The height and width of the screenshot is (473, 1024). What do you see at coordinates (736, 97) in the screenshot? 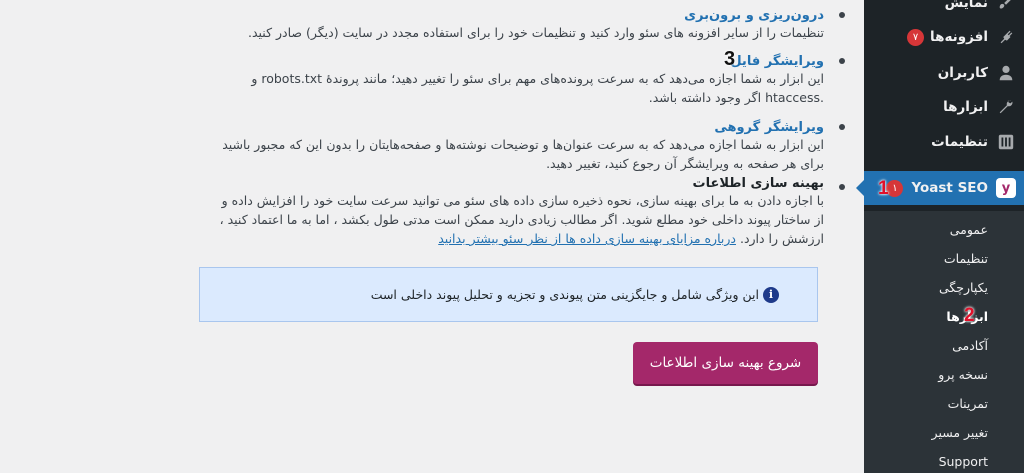
I see `file-editor-description-line: .htaccess اگر وجود داشته باشد.` at bounding box center [736, 97].